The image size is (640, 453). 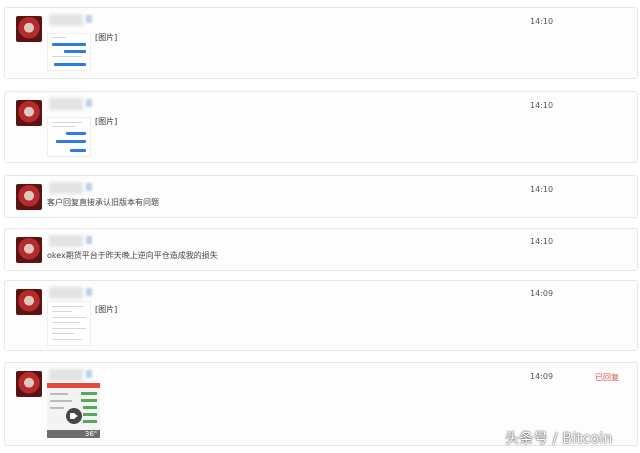 I want to click on message-text: 客户回复直接承认旧版本有问题, so click(x=103, y=202).